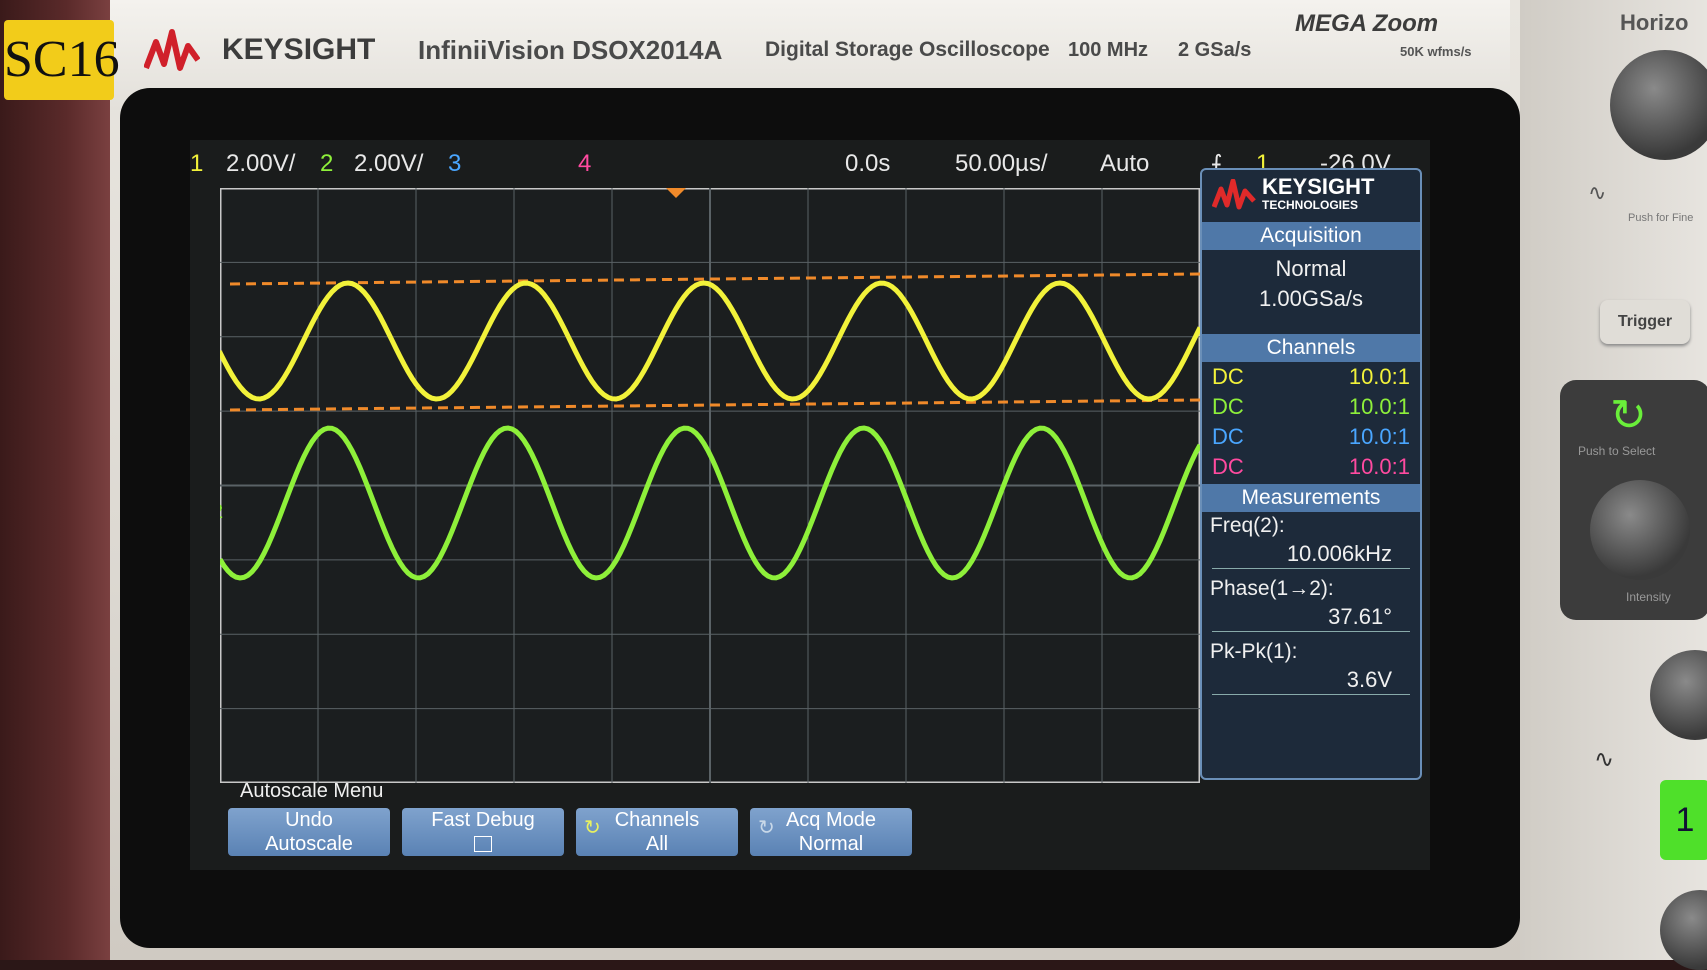 The image size is (1707, 970). What do you see at coordinates (1683, 930) in the screenshot?
I see `position-knob` at bounding box center [1683, 930].